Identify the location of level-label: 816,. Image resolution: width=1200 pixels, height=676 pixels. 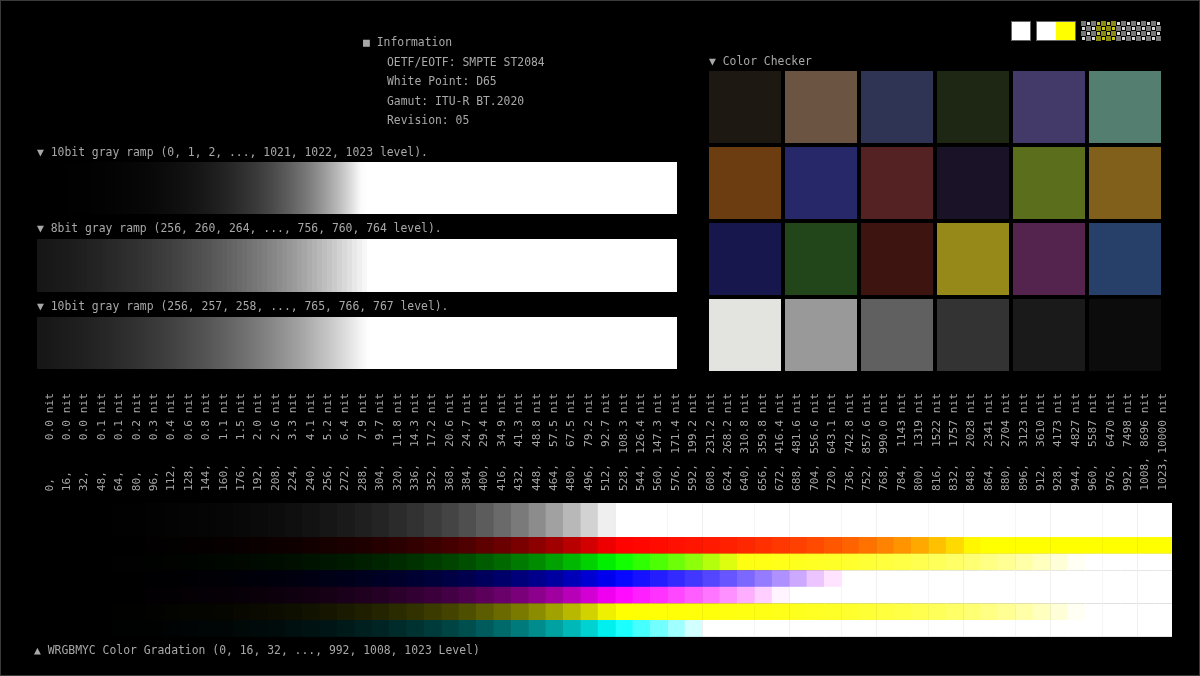
(936, 477).